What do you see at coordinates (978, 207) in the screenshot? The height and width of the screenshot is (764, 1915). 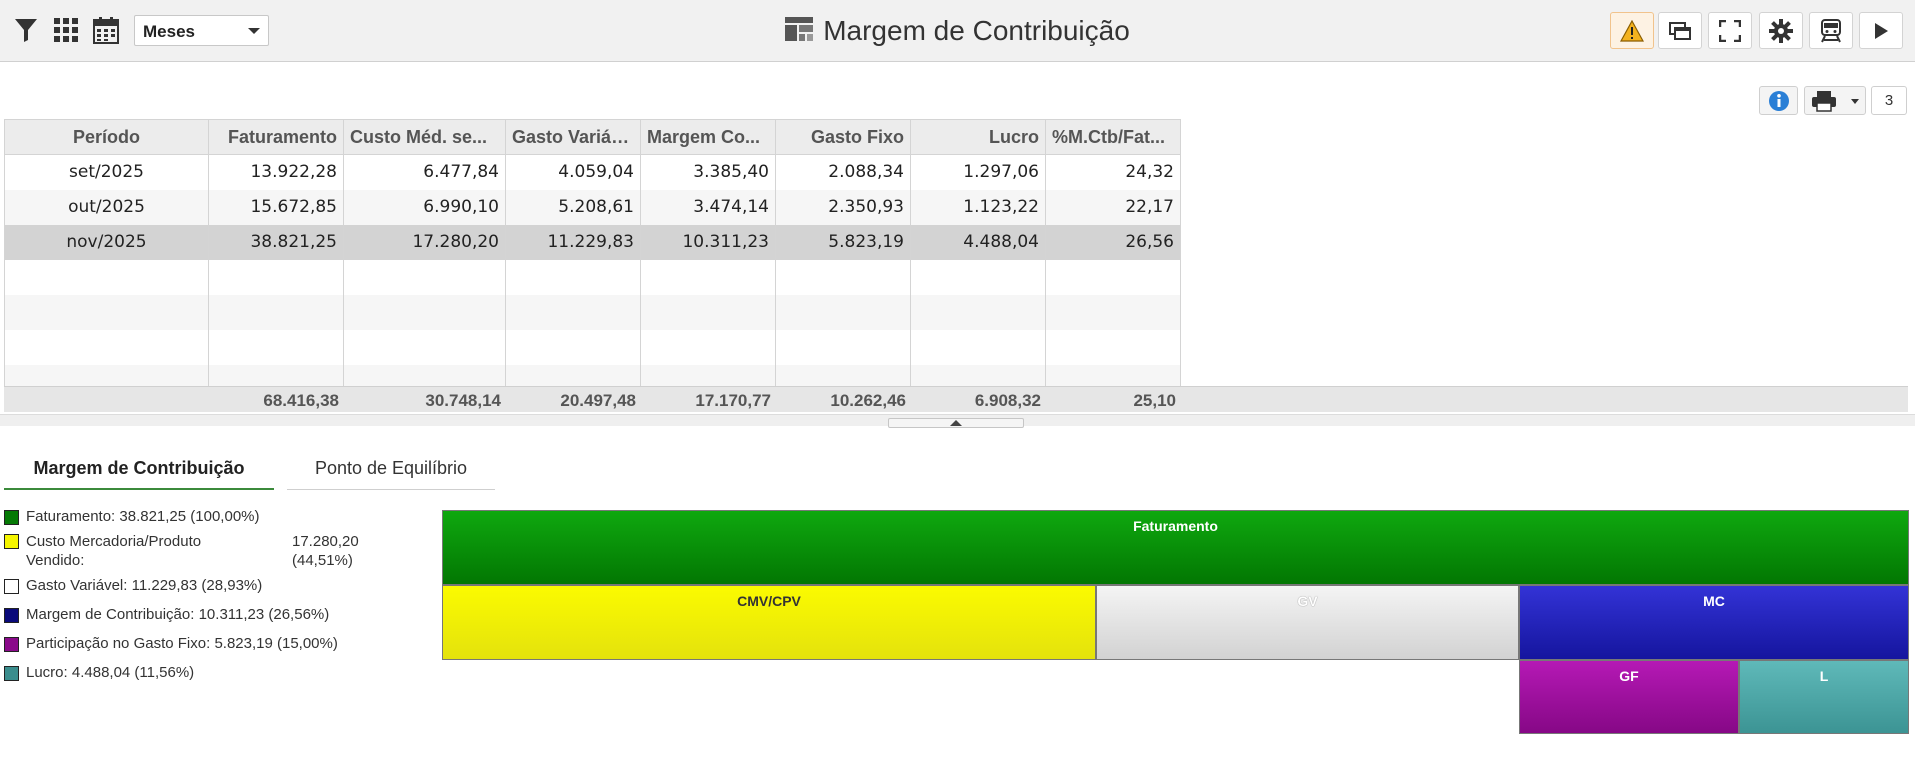 I see `table-cell: 1.123,22` at bounding box center [978, 207].